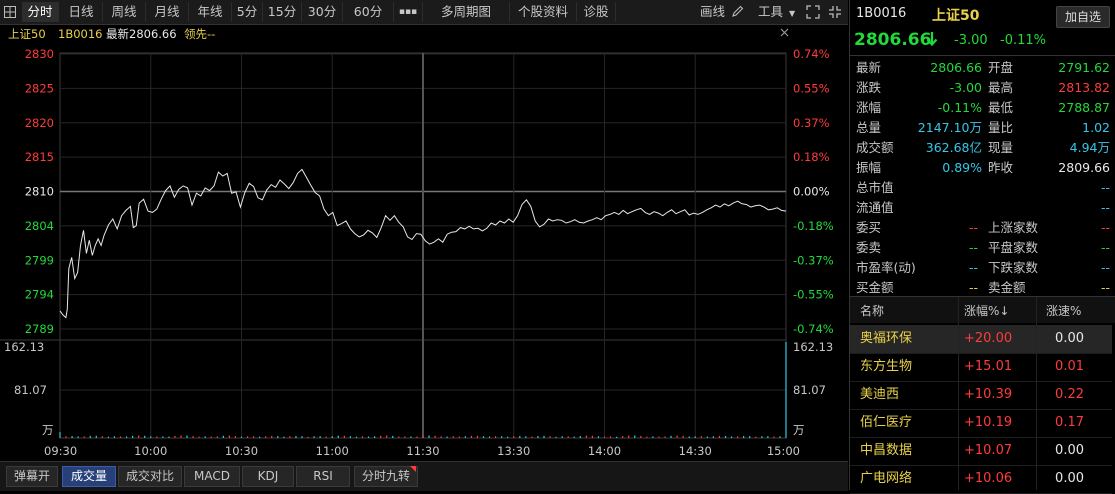 The height and width of the screenshot is (494, 1115). I want to click on tab-intraday: 分时, so click(40, 12).